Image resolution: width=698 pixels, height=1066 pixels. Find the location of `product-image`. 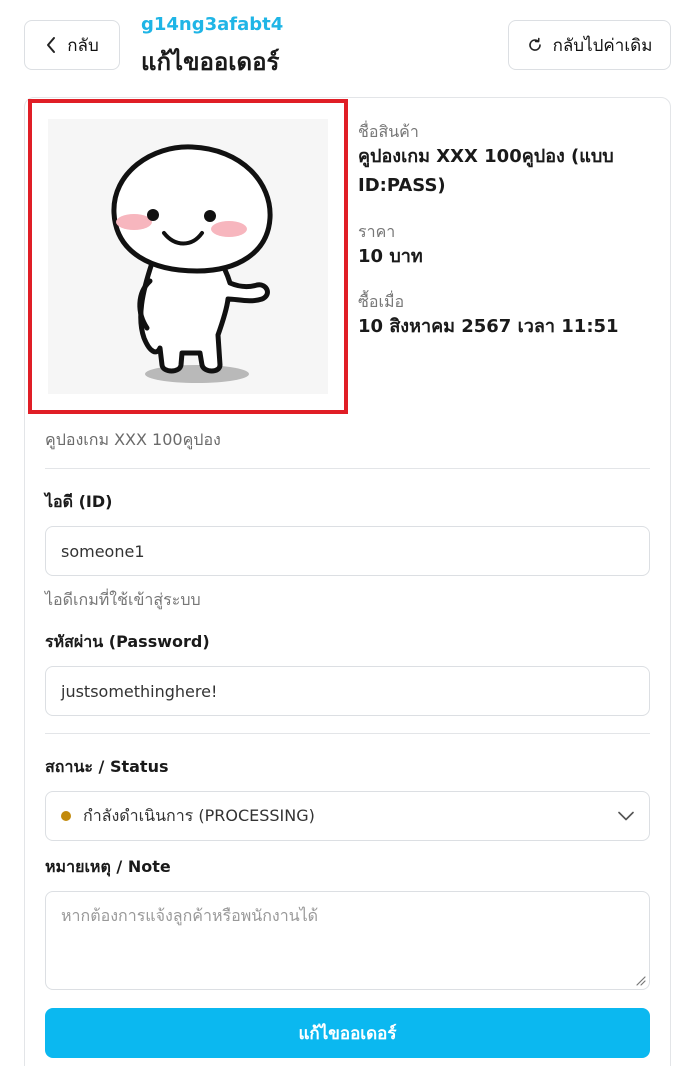

product-image is located at coordinates (188, 256).